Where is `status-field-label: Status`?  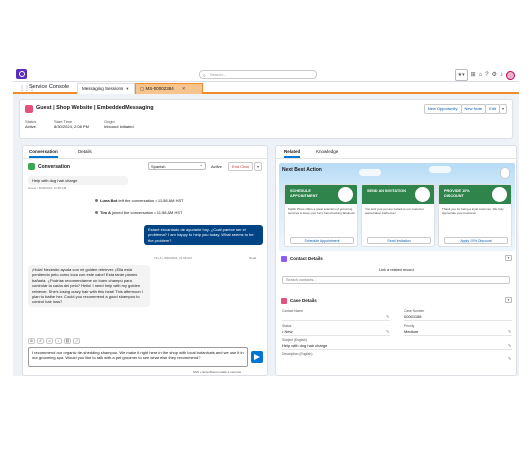 status-field-label: Status is located at coordinates (287, 326).